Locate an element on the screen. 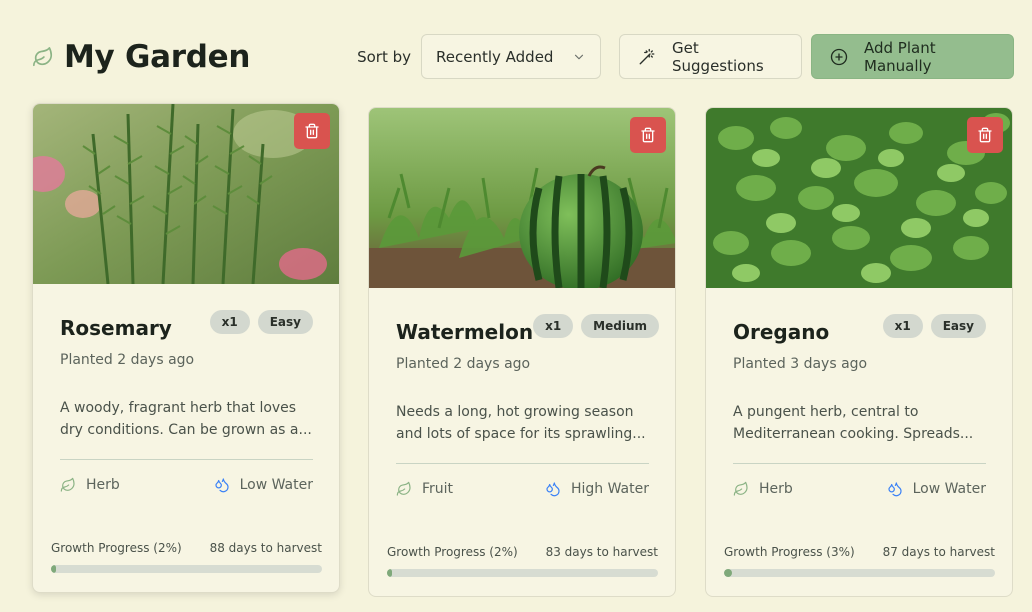 The height and width of the screenshot is (612, 1032). badges: x1 Medium is located at coordinates (596, 326).